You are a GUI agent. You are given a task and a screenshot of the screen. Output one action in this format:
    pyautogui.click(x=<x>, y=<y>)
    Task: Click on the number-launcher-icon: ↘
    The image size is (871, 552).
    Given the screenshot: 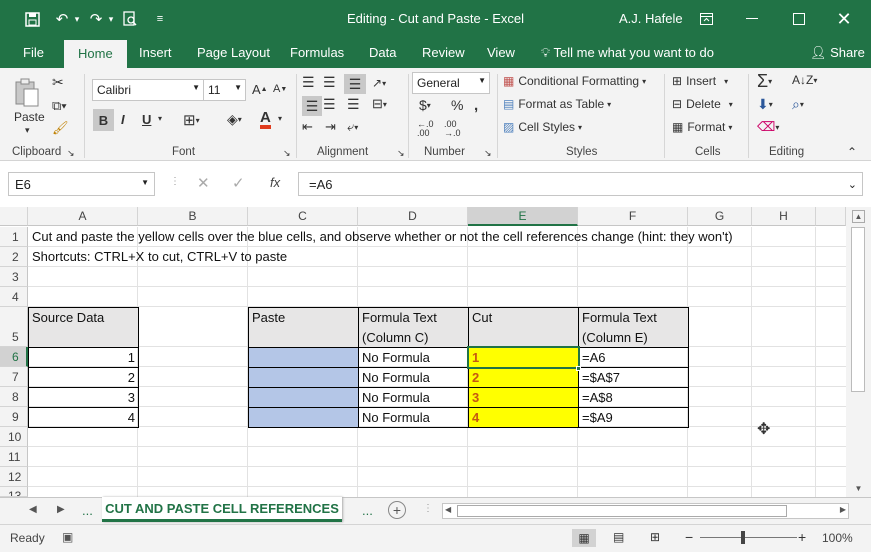 What is the action you would take?
    pyautogui.click(x=488, y=153)
    